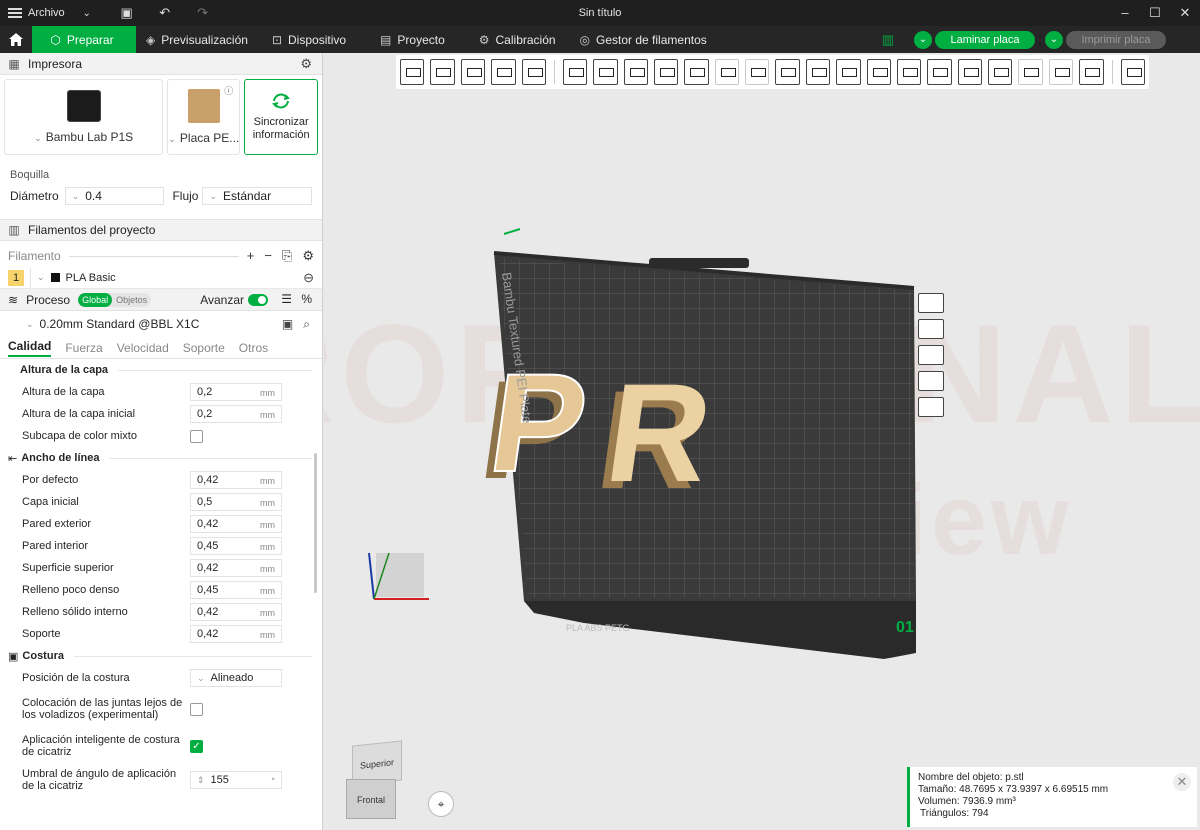  Describe the element at coordinates (196, 436) in the screenshot. I see `mixed-color-checkbox` at that location.